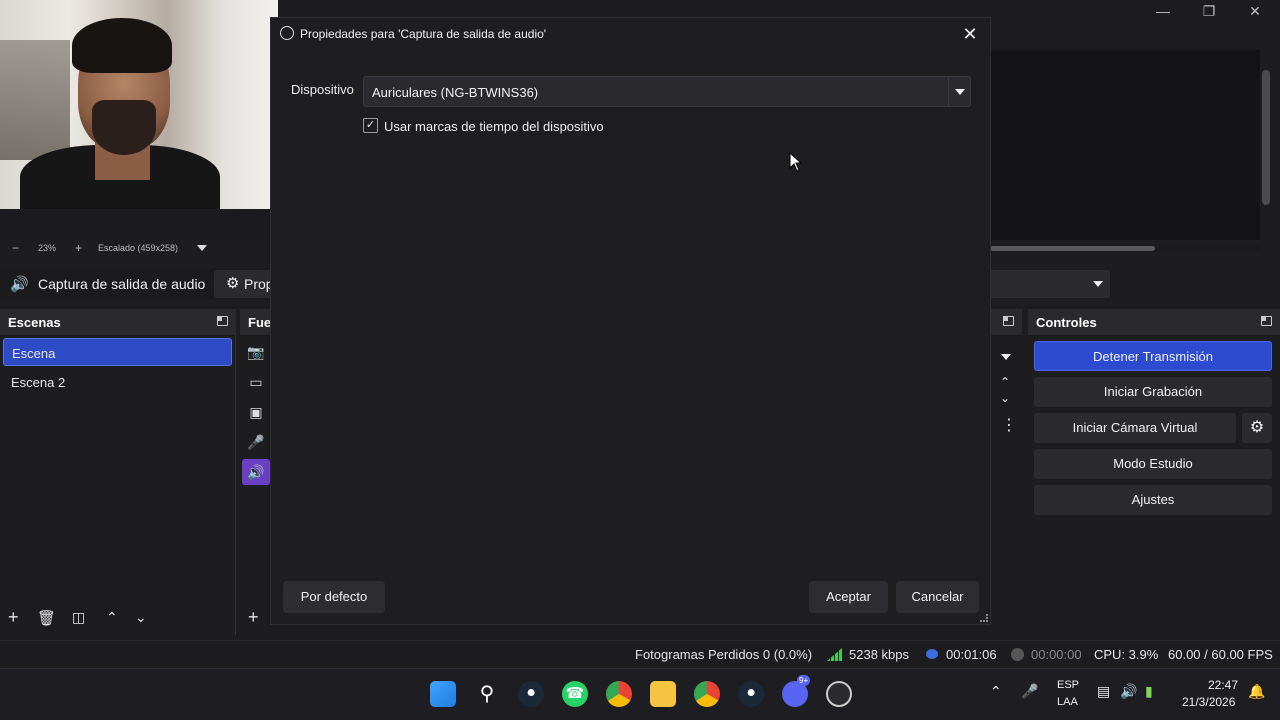  I want to click on battery-icon: ▮, so click(1149, 691).